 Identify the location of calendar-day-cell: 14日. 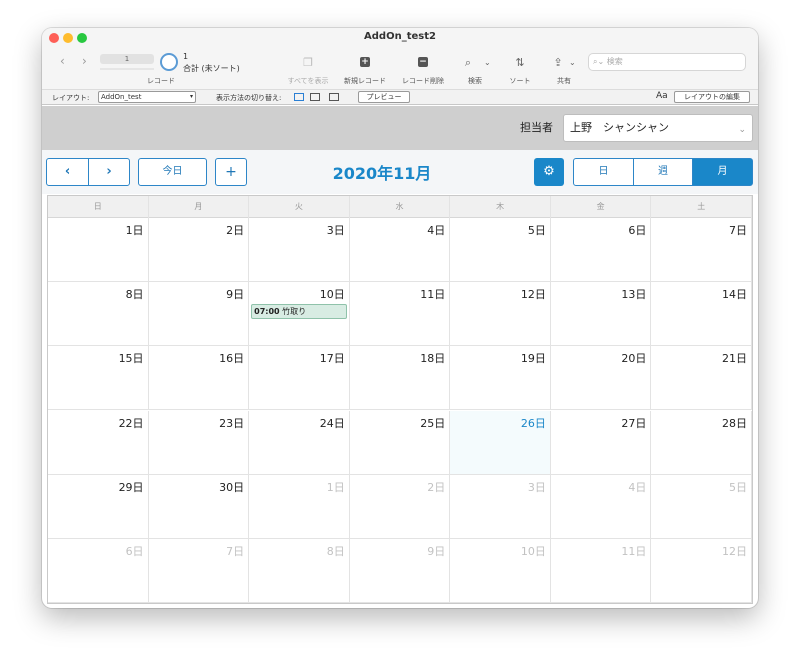
(701, 314).